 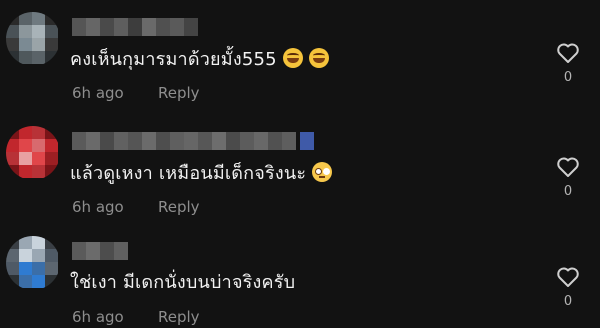 What do you see at coordinates (201, 173) in the screenshot?
I see `comment-text: แล้วดูเหงา เหมือนมีเด็กจริงนะ` at bounding box center [201, 173].